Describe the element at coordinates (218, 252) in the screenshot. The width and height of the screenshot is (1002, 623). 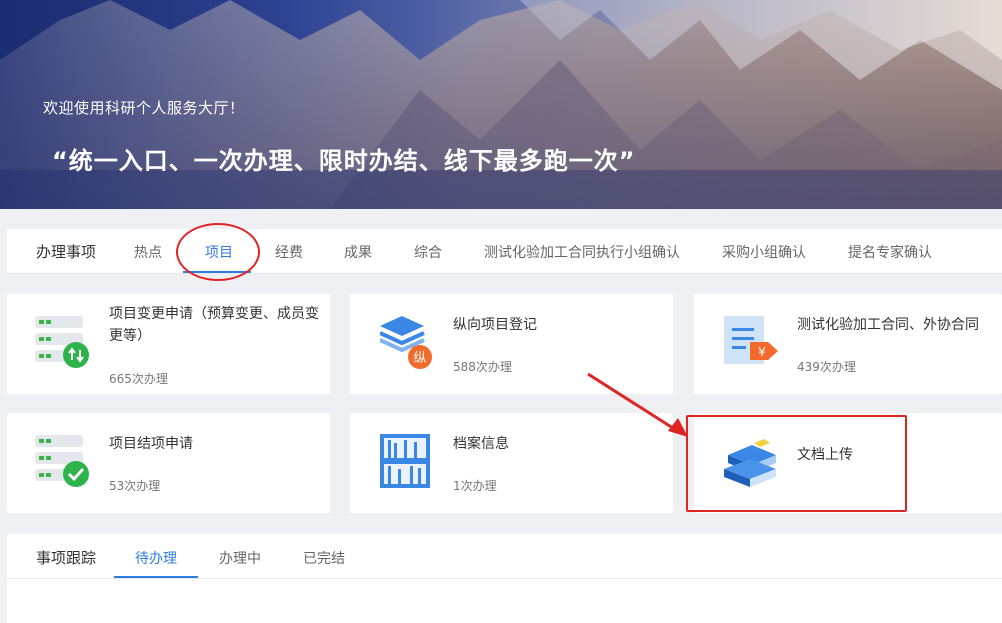
I see `annotation-circle` at that location.